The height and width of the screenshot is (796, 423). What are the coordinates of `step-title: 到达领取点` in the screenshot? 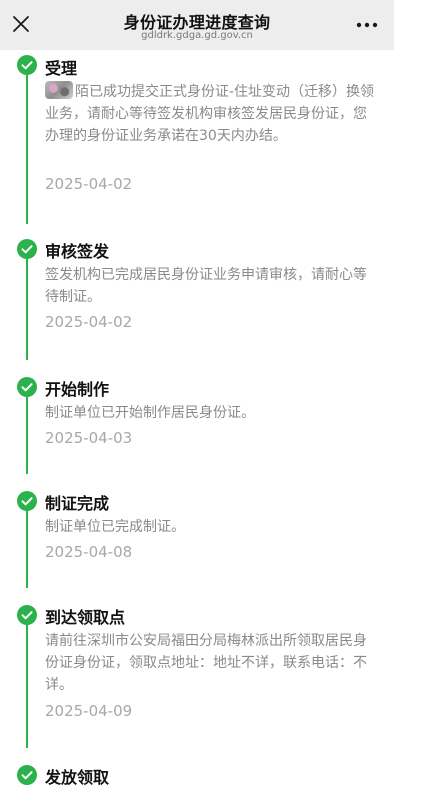 It's located at (85, 617).